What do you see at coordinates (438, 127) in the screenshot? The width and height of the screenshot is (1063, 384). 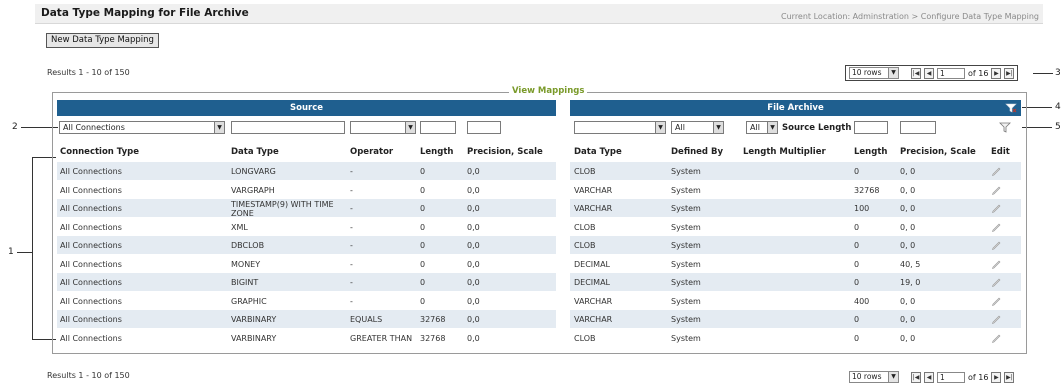 I see `length-filter-input` at bounding box center [438, 127].